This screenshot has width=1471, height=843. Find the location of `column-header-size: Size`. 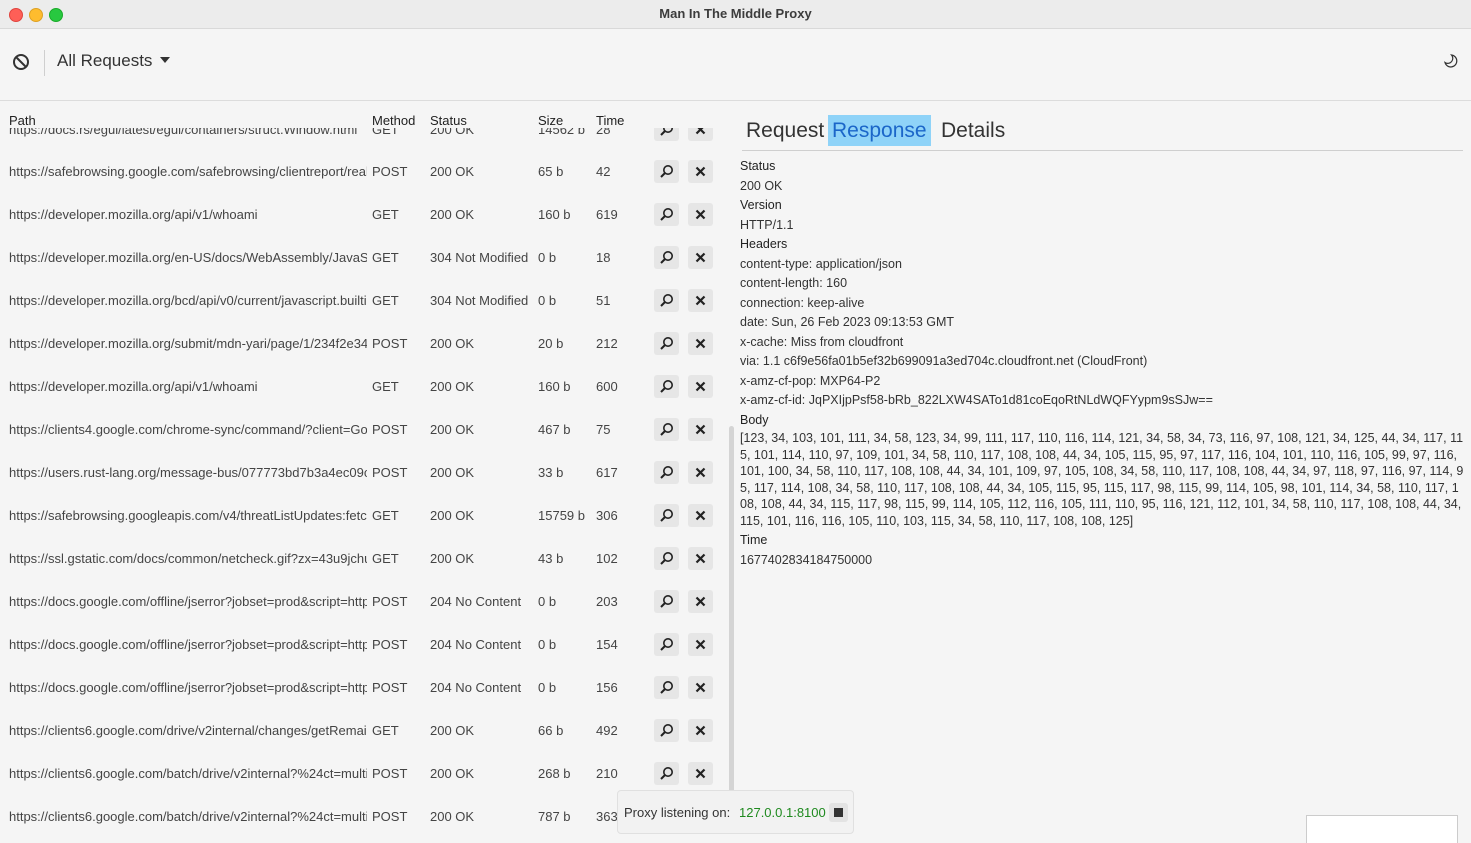

column-header-size: Size is located at coordinates (550, 120).